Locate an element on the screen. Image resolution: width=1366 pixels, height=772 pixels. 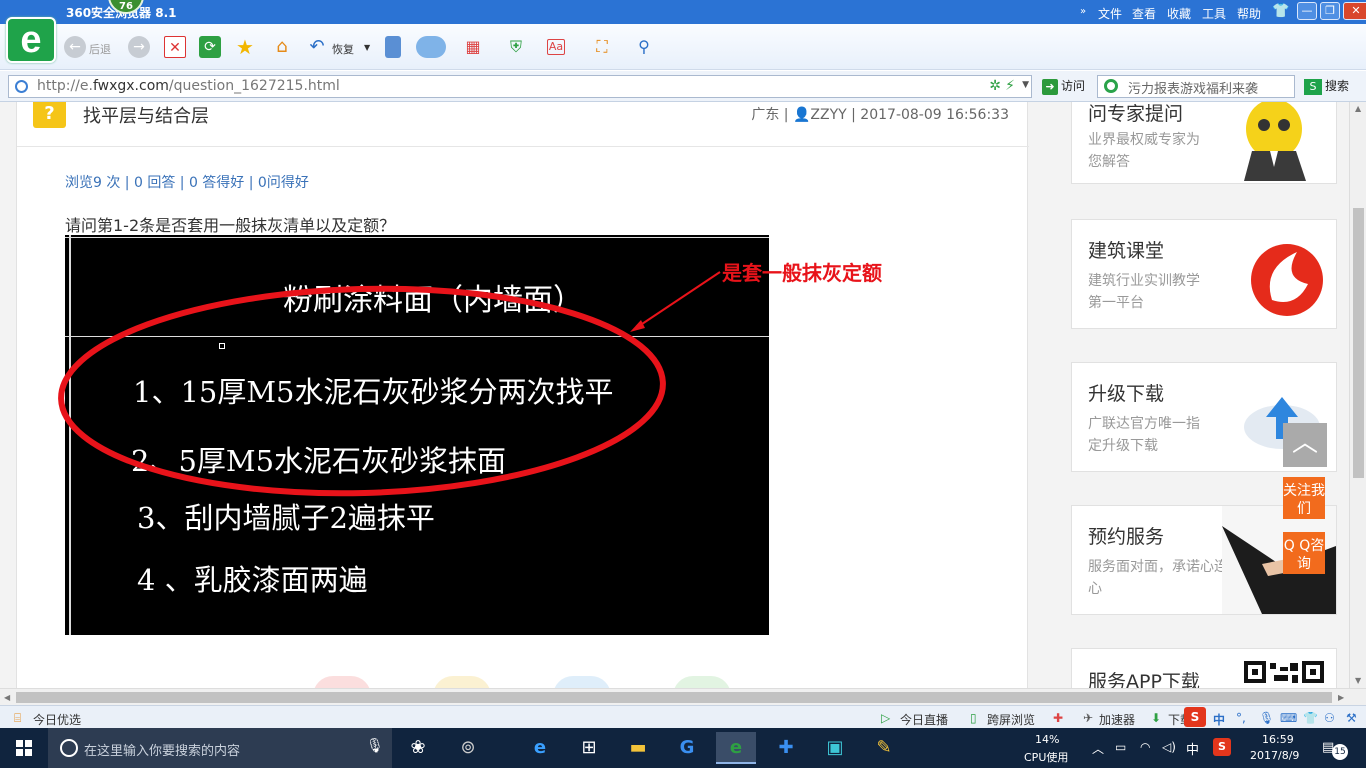
bubble-red-icon is located at coordinates (342, 682).